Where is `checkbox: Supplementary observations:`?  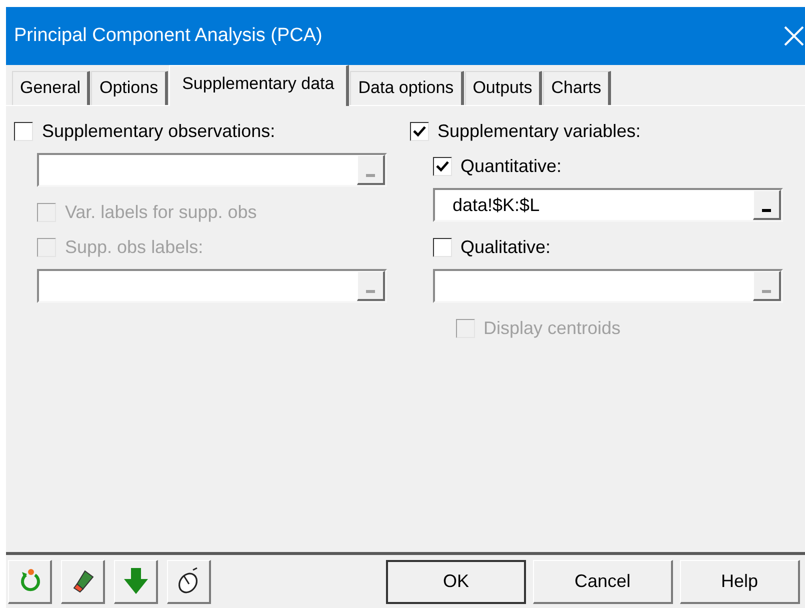 checkbox: Supplementary observations: is located at coordinates (145, 131).